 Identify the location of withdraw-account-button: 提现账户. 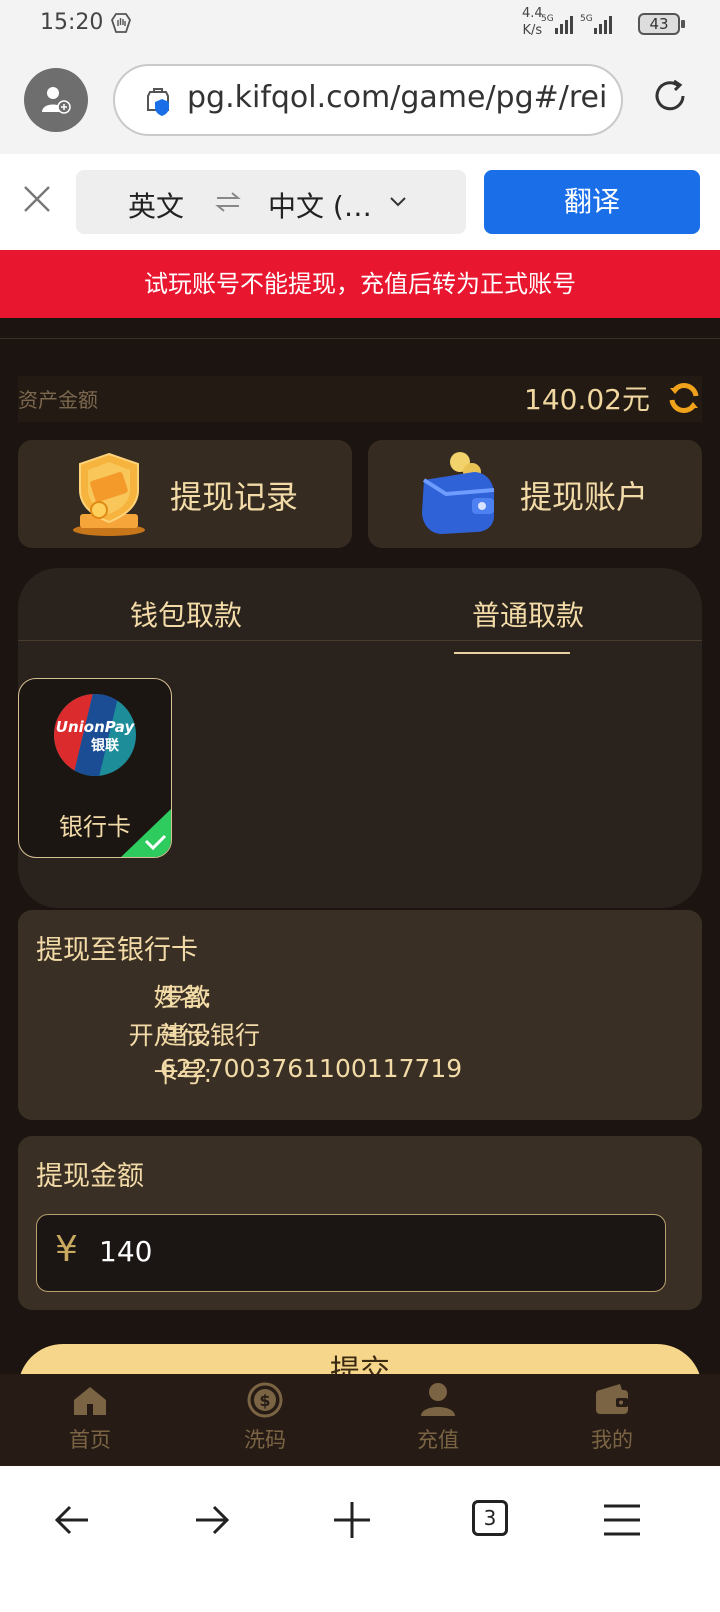
(535, 494).